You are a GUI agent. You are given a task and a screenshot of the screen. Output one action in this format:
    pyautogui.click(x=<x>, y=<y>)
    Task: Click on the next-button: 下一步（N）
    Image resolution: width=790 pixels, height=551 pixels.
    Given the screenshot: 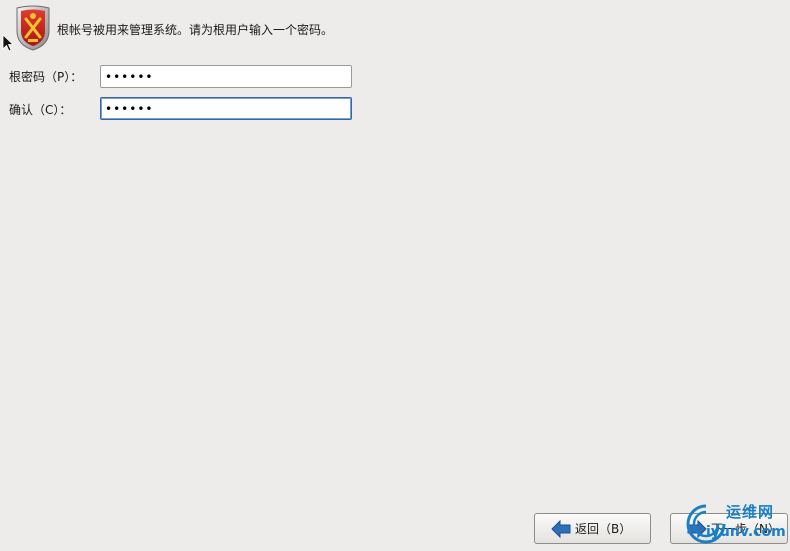 What is the action you would take?
    pyautogui.click(x=729, y=528)
    